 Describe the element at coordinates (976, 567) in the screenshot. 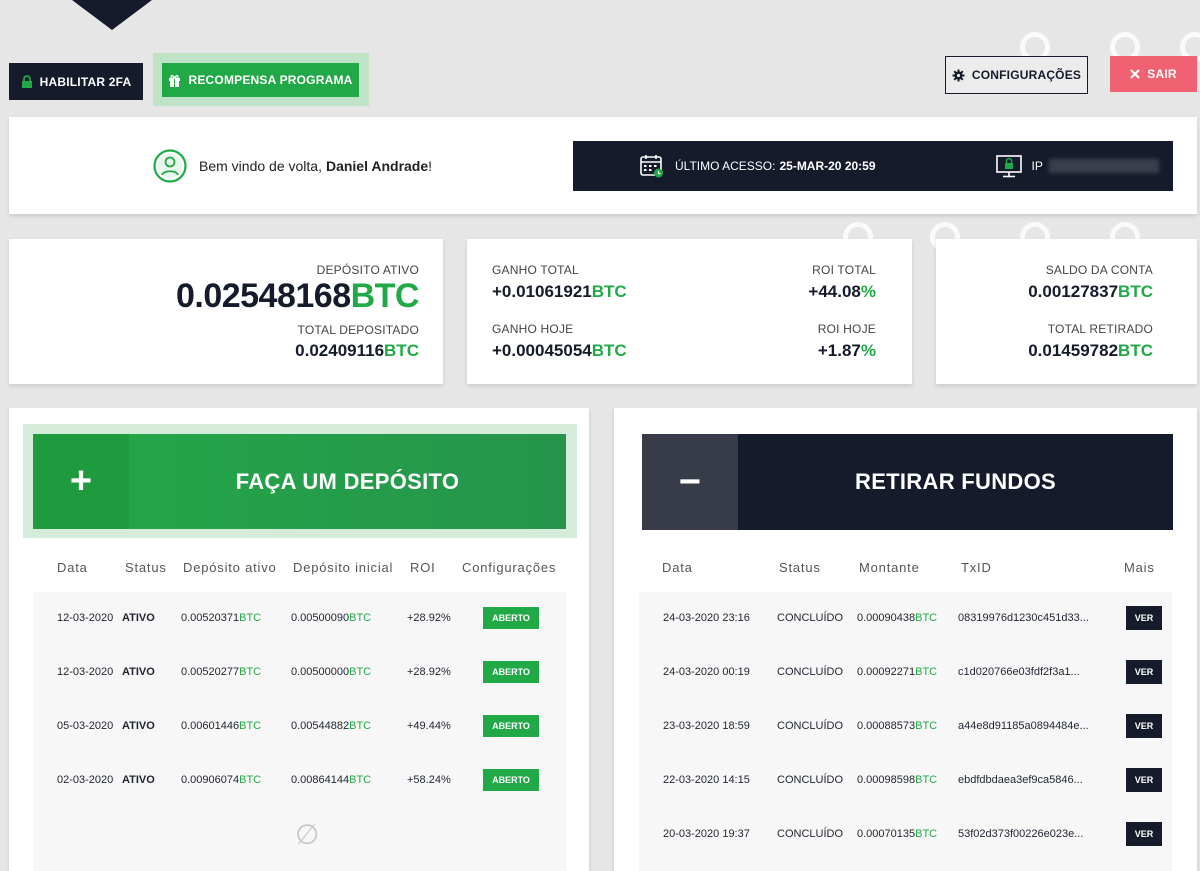

I see `withdraw-col-txid: TxID` at that location.